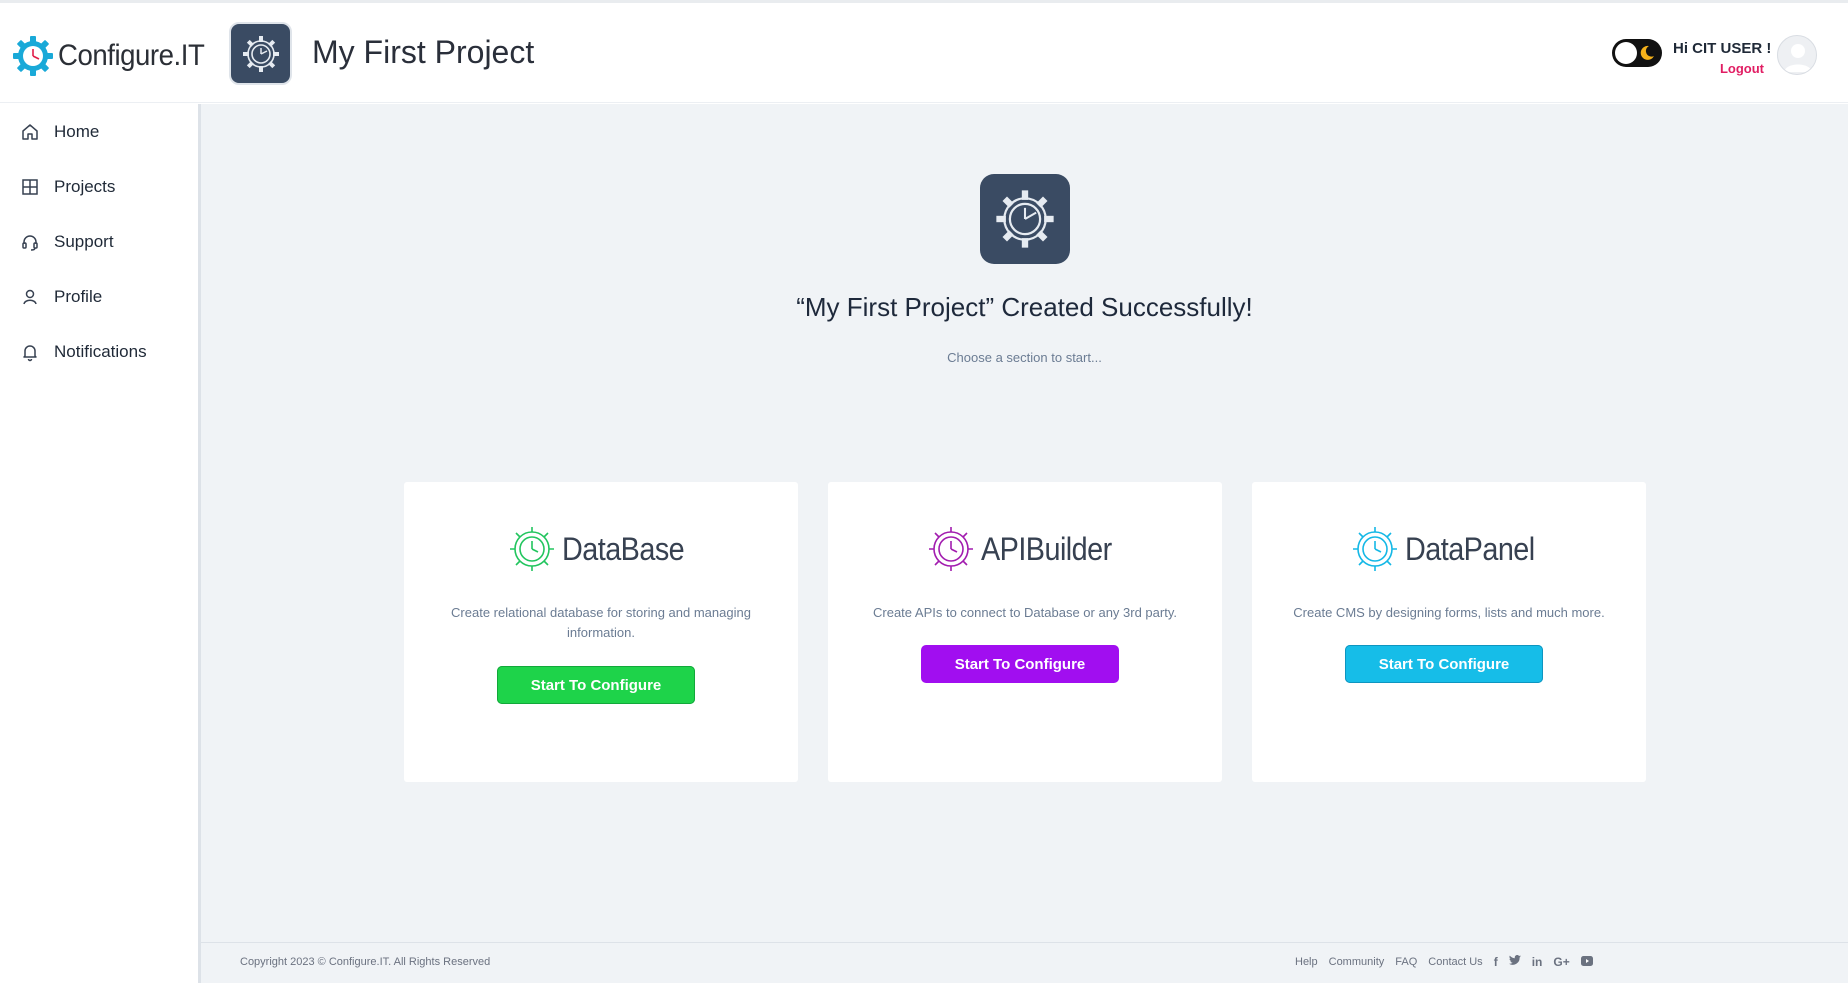  Describe the element at coordinates (1444, 664) in the screenshot. I see `datapanel-start-button: Start To Configure` at that location.